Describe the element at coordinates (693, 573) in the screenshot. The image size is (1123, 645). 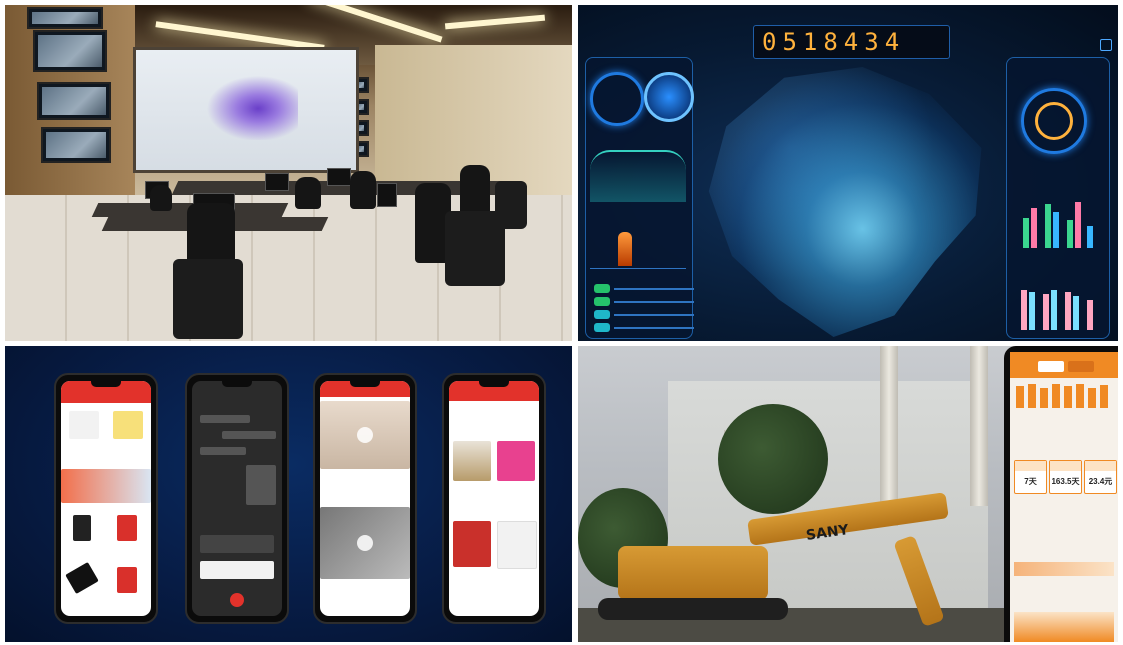
I see `excavator-cab` at that location.